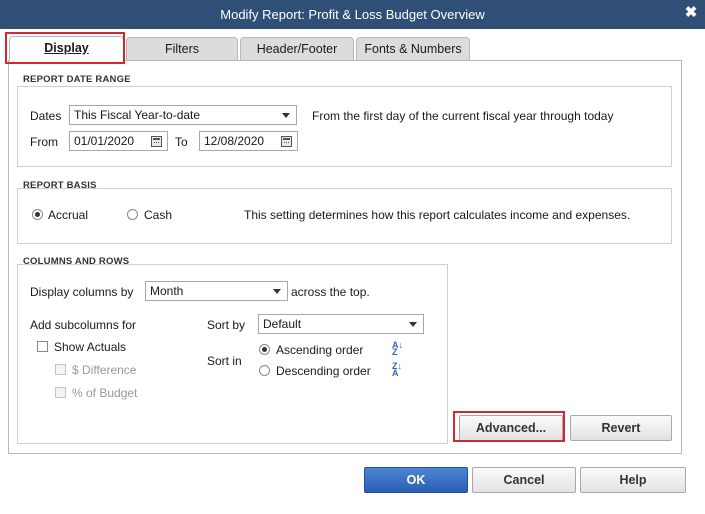 The width and height of the screenshot is (705, 514). What do you see at coordinates (37, 214) in the screenshot?
I see `accrual-radio` at bounding box center [37, 214].